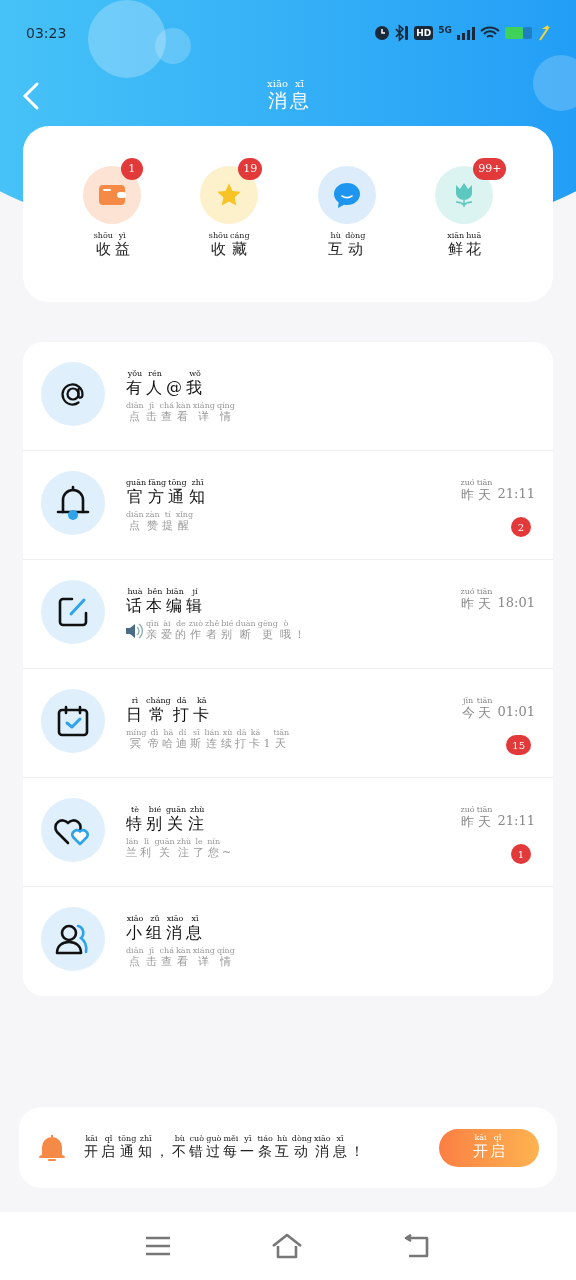 This screenshot has height=1280, width=576. I want to click on edit-icon, so click(73, 612).